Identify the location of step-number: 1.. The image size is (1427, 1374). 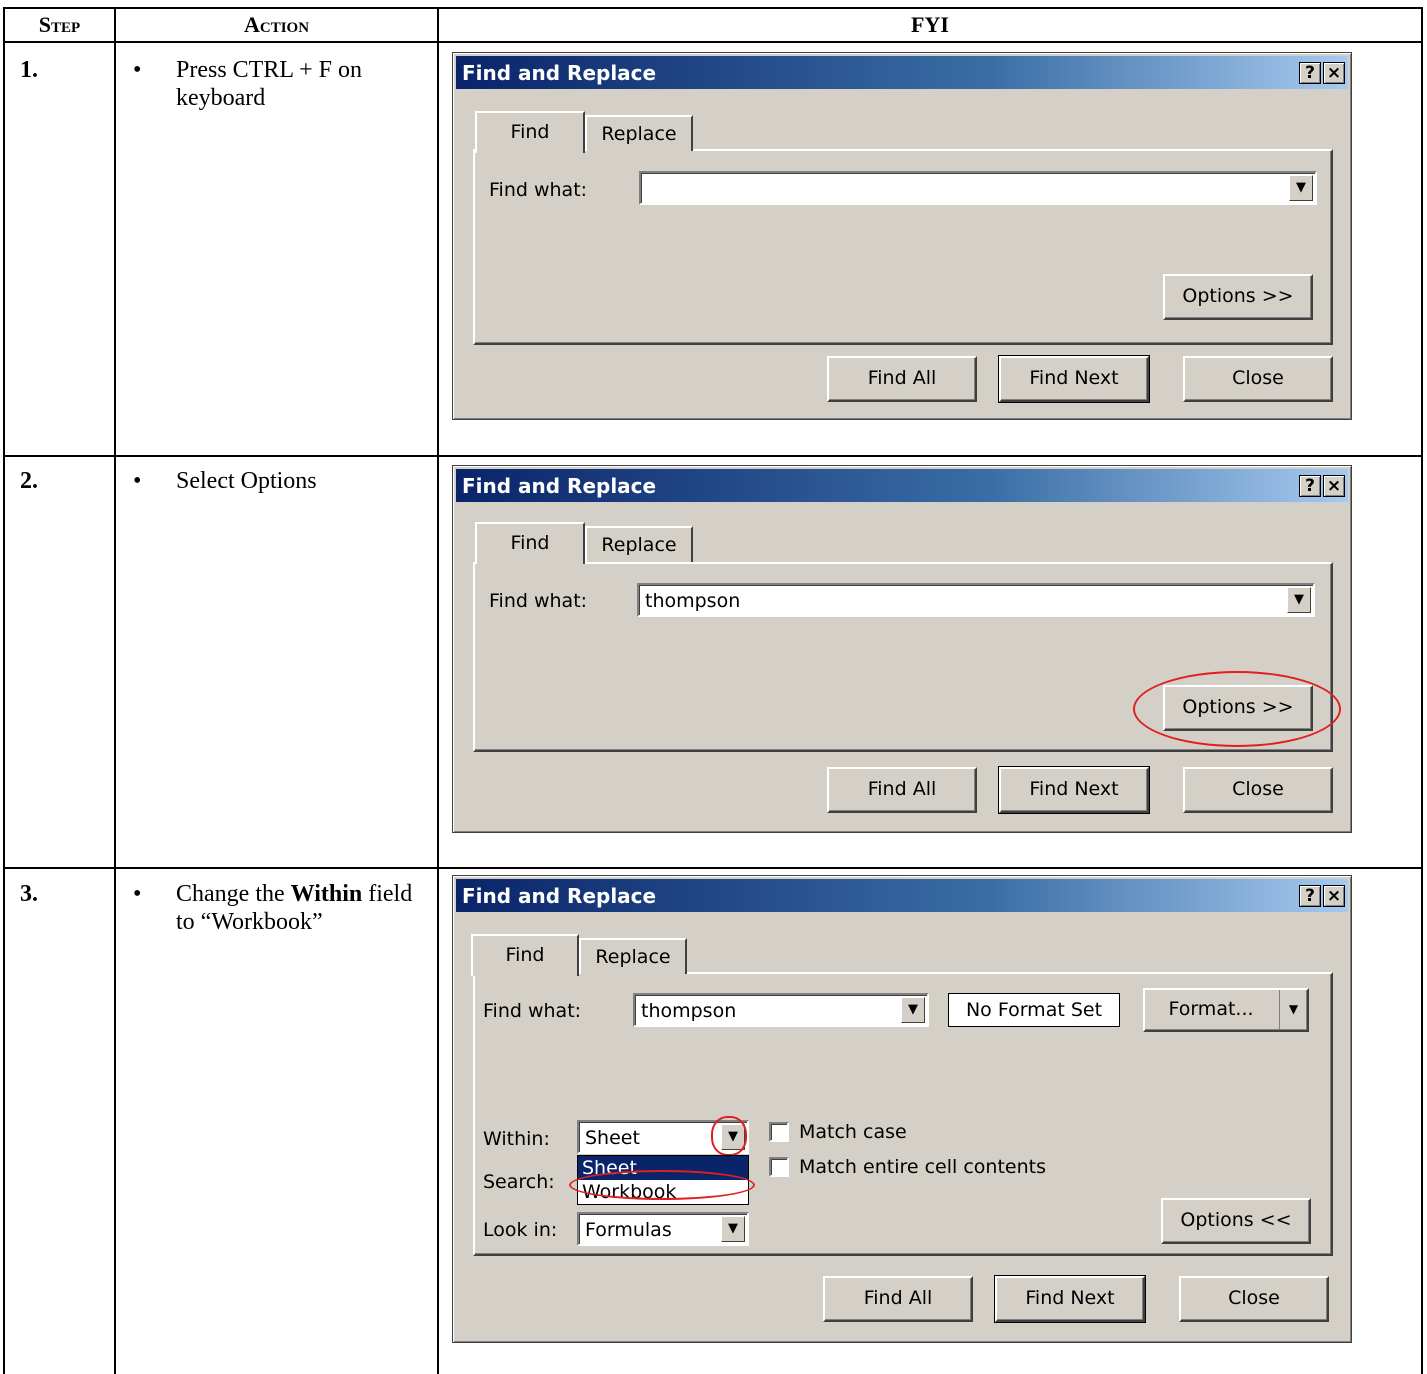
(29, 70).